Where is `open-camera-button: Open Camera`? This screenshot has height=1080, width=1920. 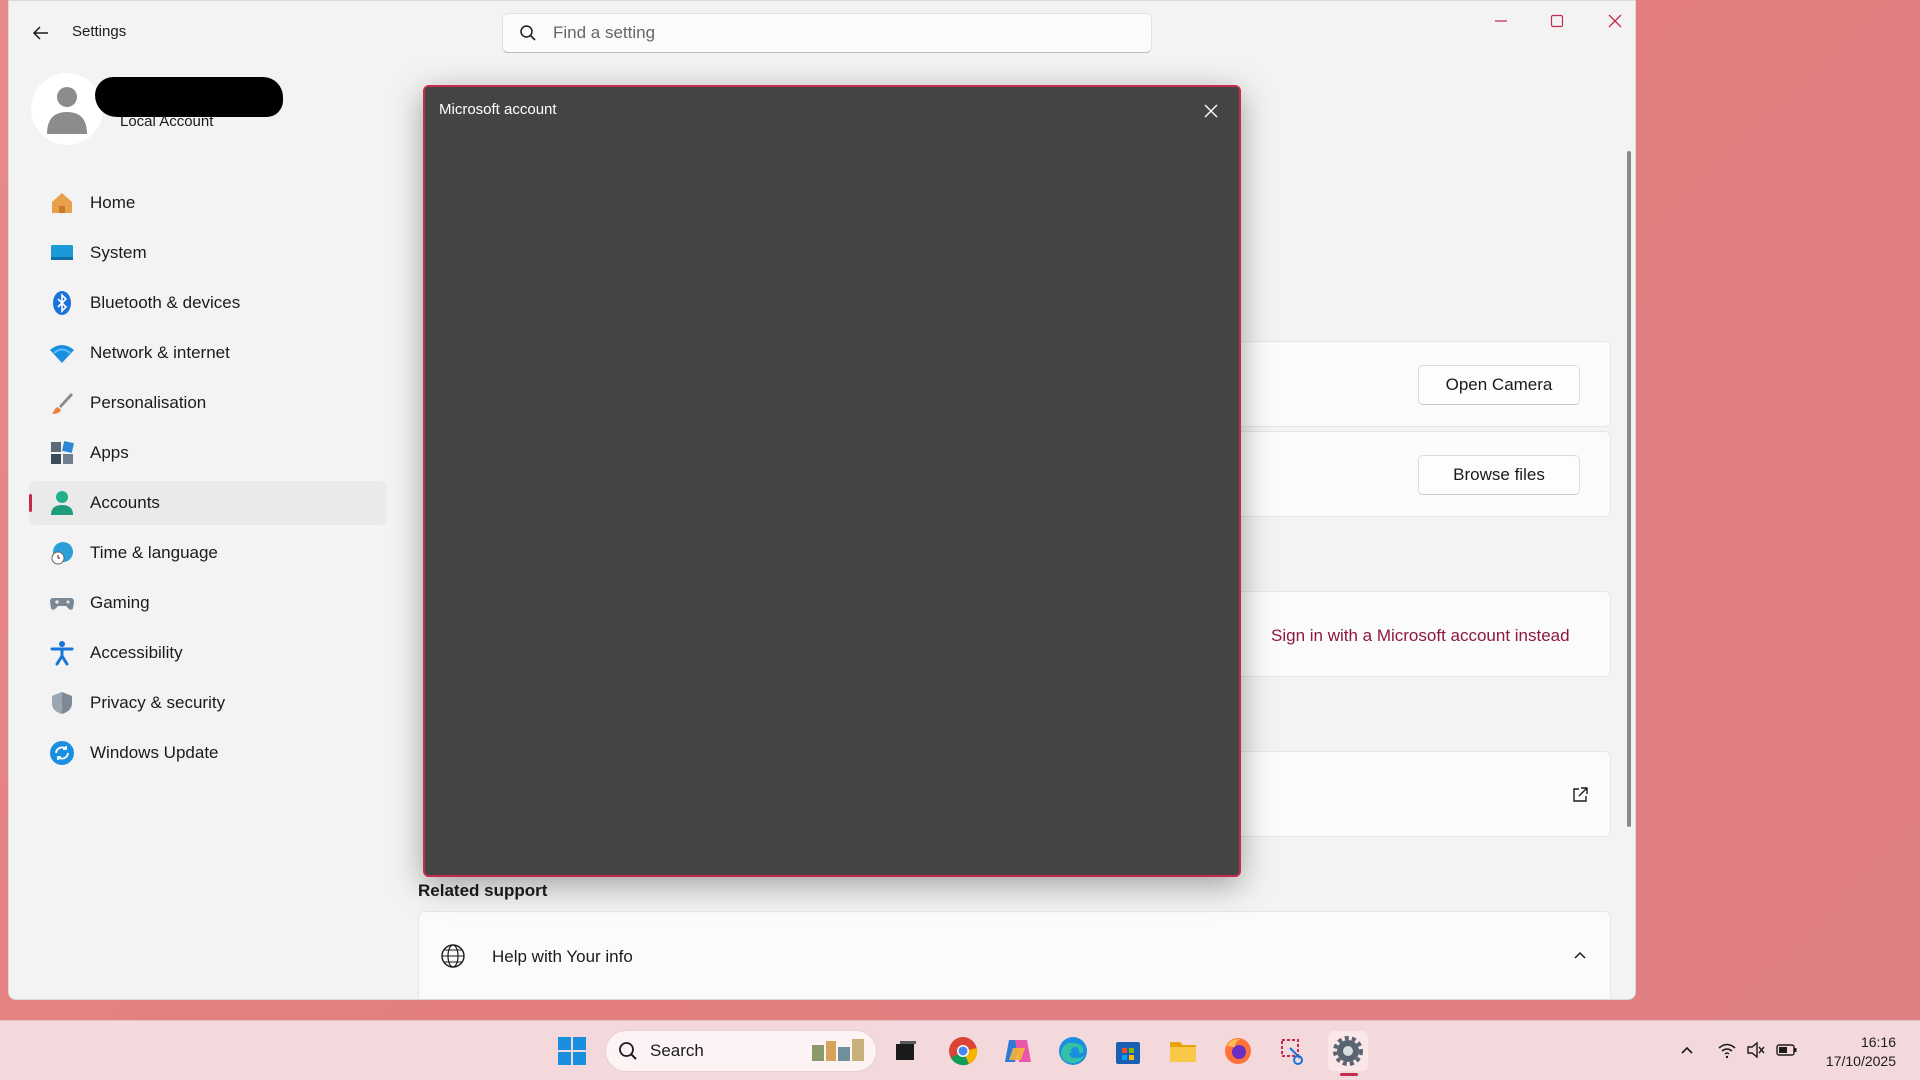 open-camera-button: Open Camera is located at coordinates (1499, 385).